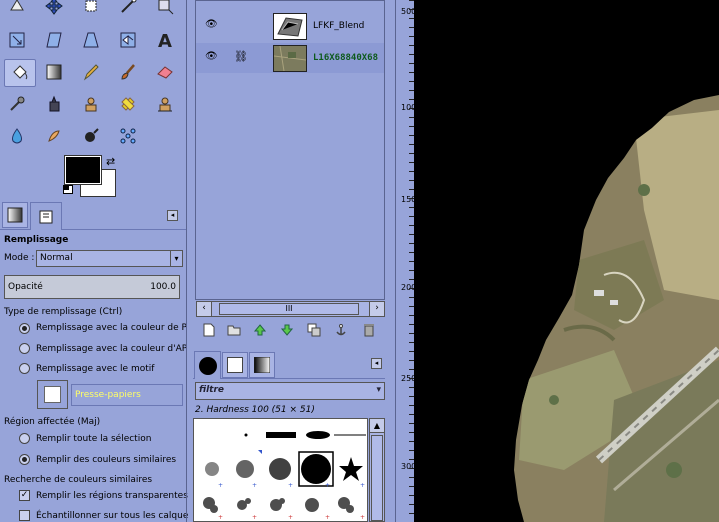 The width and height of the screenshot is (719, 522). Describe the element at coordinates (24, 515) in the screenshot. I see `sample-merged-checkbox` at that location.